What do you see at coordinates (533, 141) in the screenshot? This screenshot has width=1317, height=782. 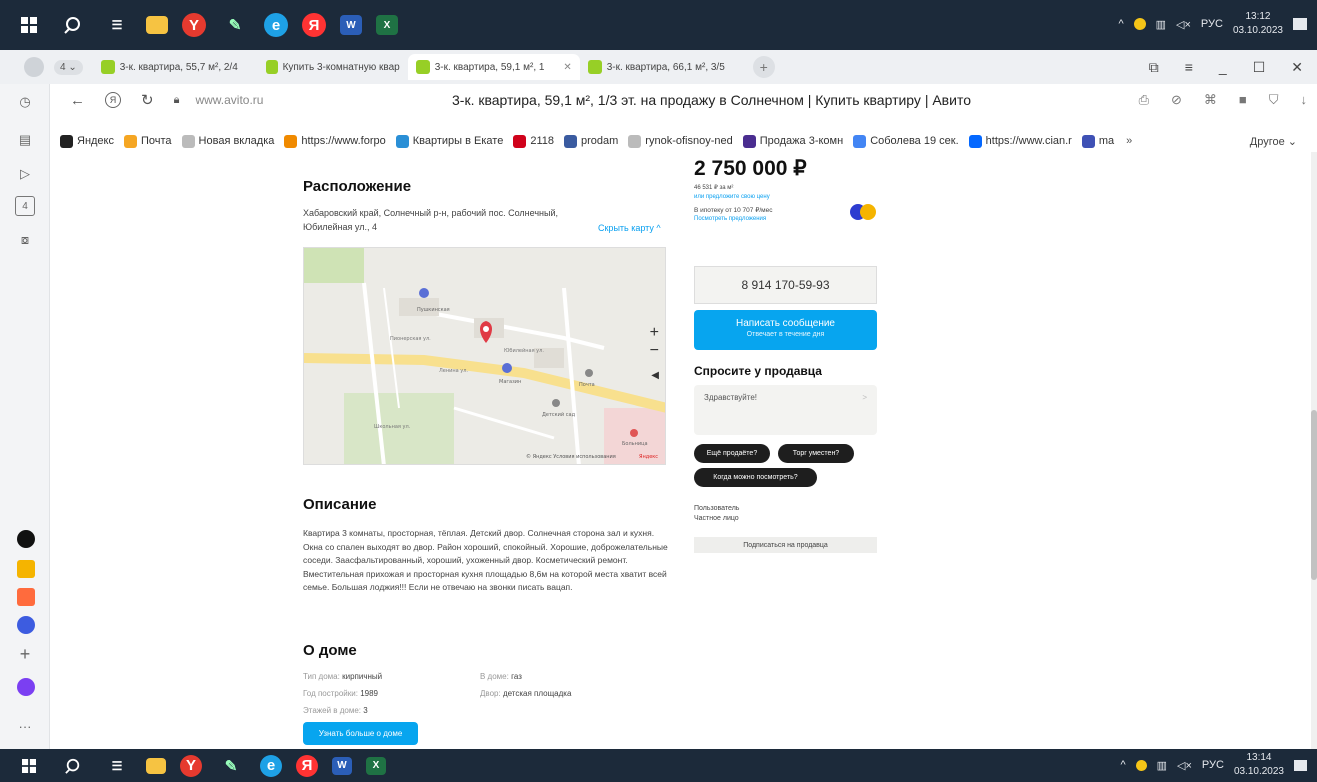 I see `bookmark-item: 2118` at bounding box center [533, 141].